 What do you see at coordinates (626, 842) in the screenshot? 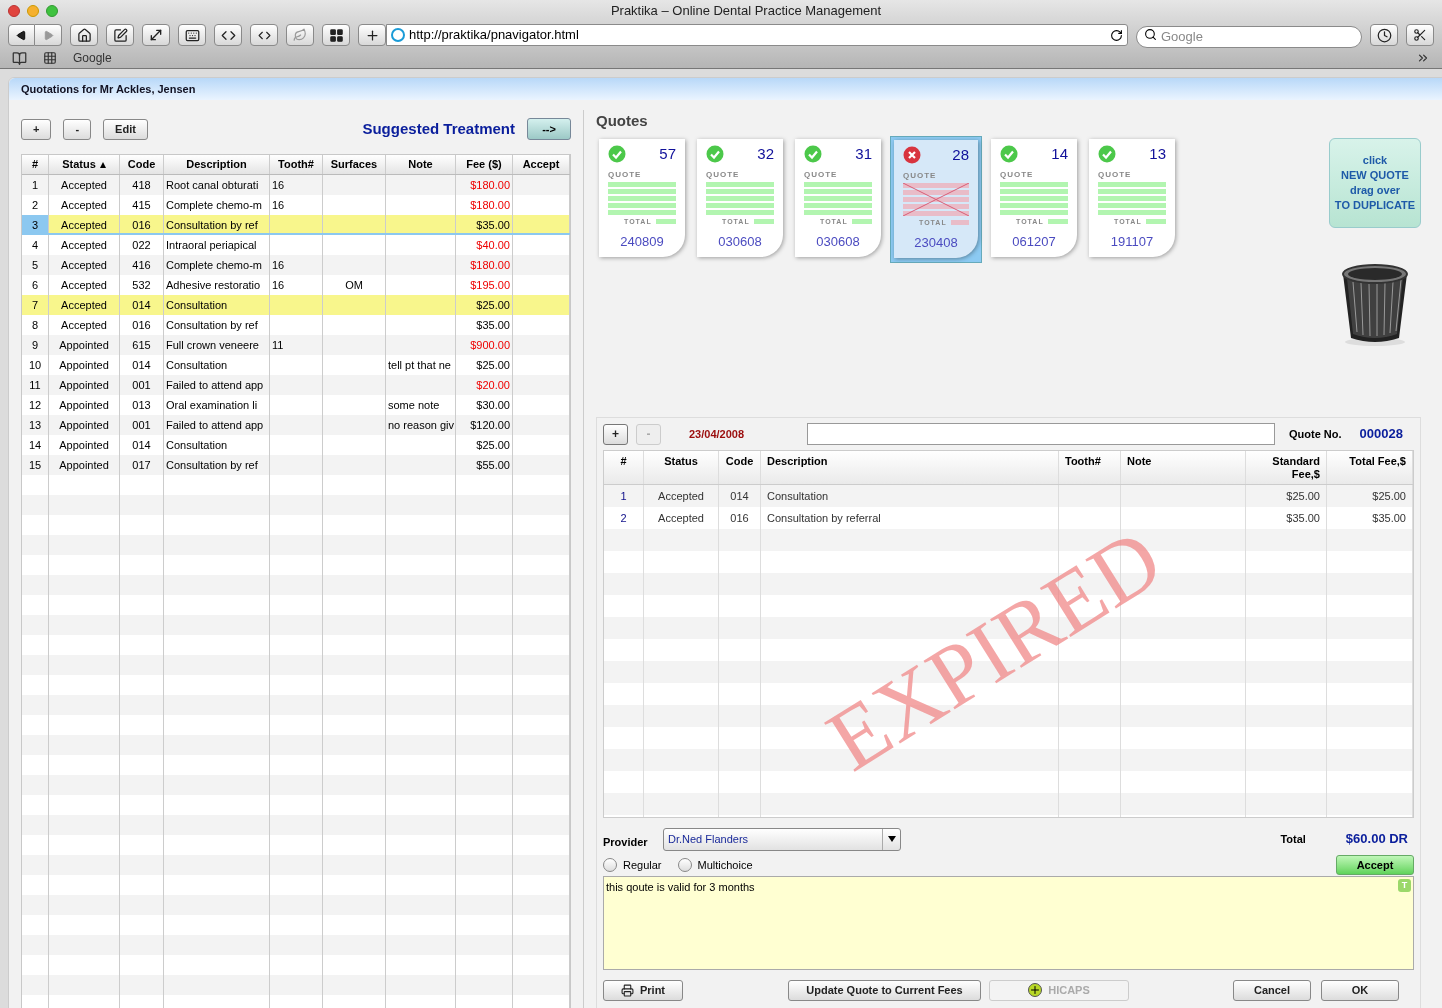
I see `provider-label: Provider` at bounding box center [626, 842].